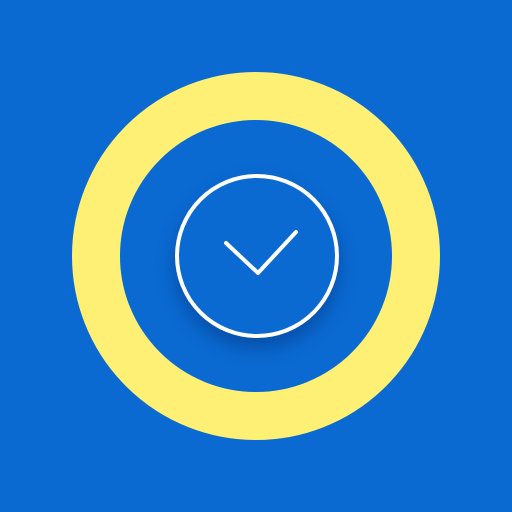 The image size is (512, 512). Describe the element at coordinates (261, 252) in the screenshot. I see `checkmark-icon` at that location.